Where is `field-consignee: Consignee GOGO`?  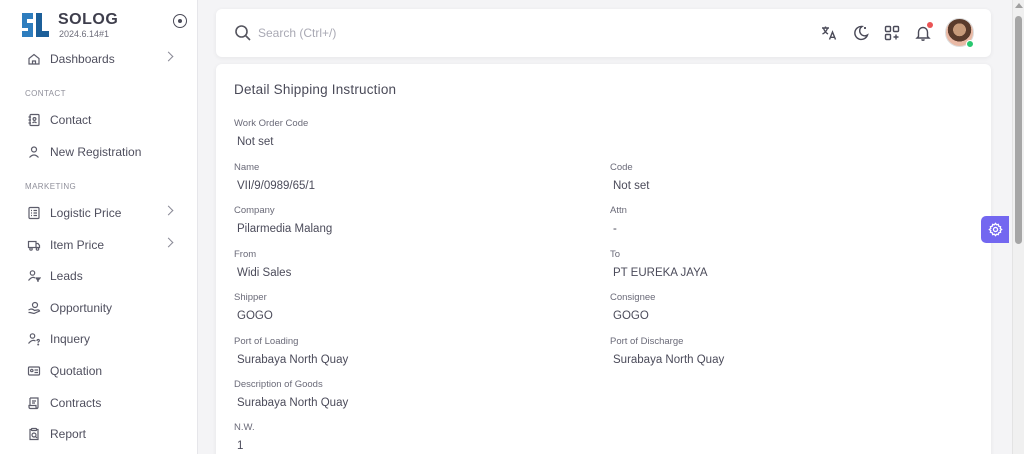
field-consignee: Consignee GOGO is located at coordinates (632, 307).